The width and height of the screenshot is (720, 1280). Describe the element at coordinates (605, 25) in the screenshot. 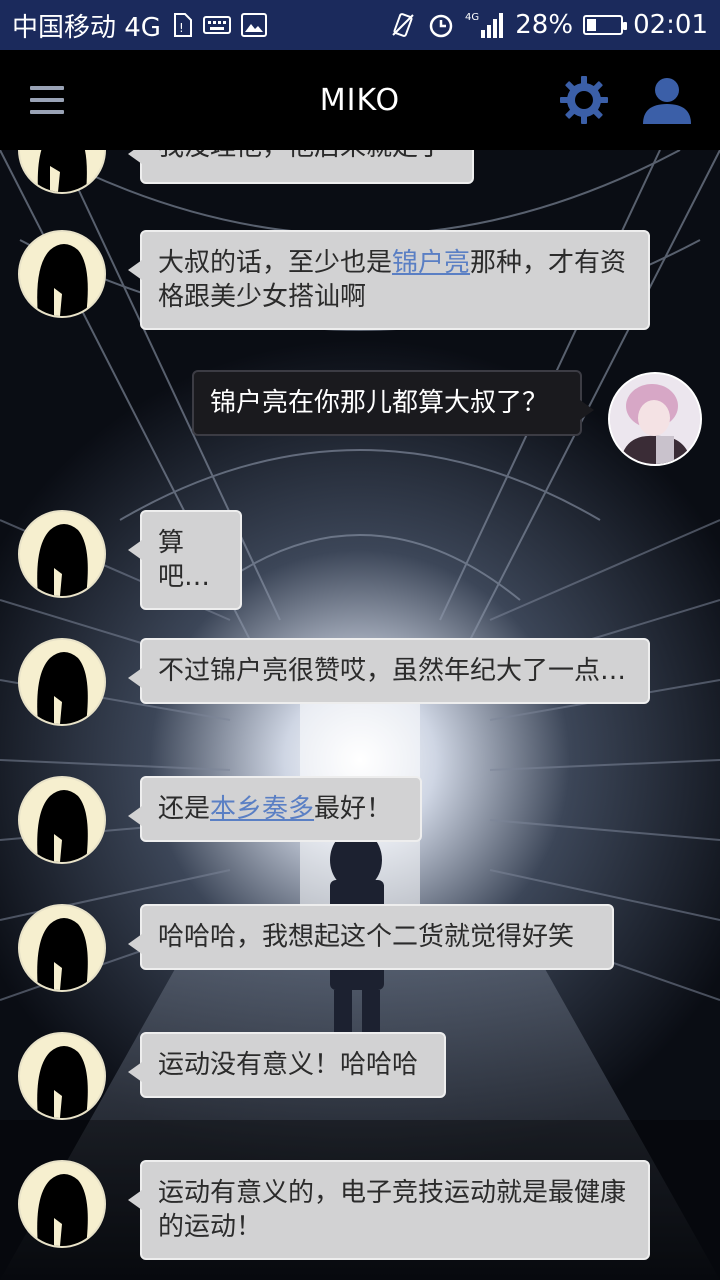

I see `battery-icon` at that location.